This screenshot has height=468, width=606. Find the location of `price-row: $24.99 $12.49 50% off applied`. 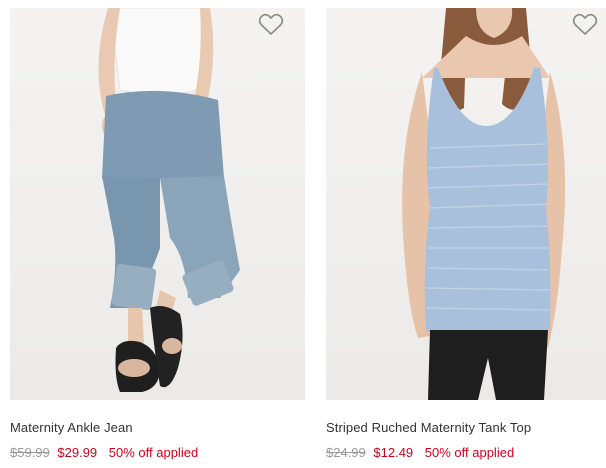

price-row: $24.99 $12.49 50% off applied is located at coordinates (420, 452).